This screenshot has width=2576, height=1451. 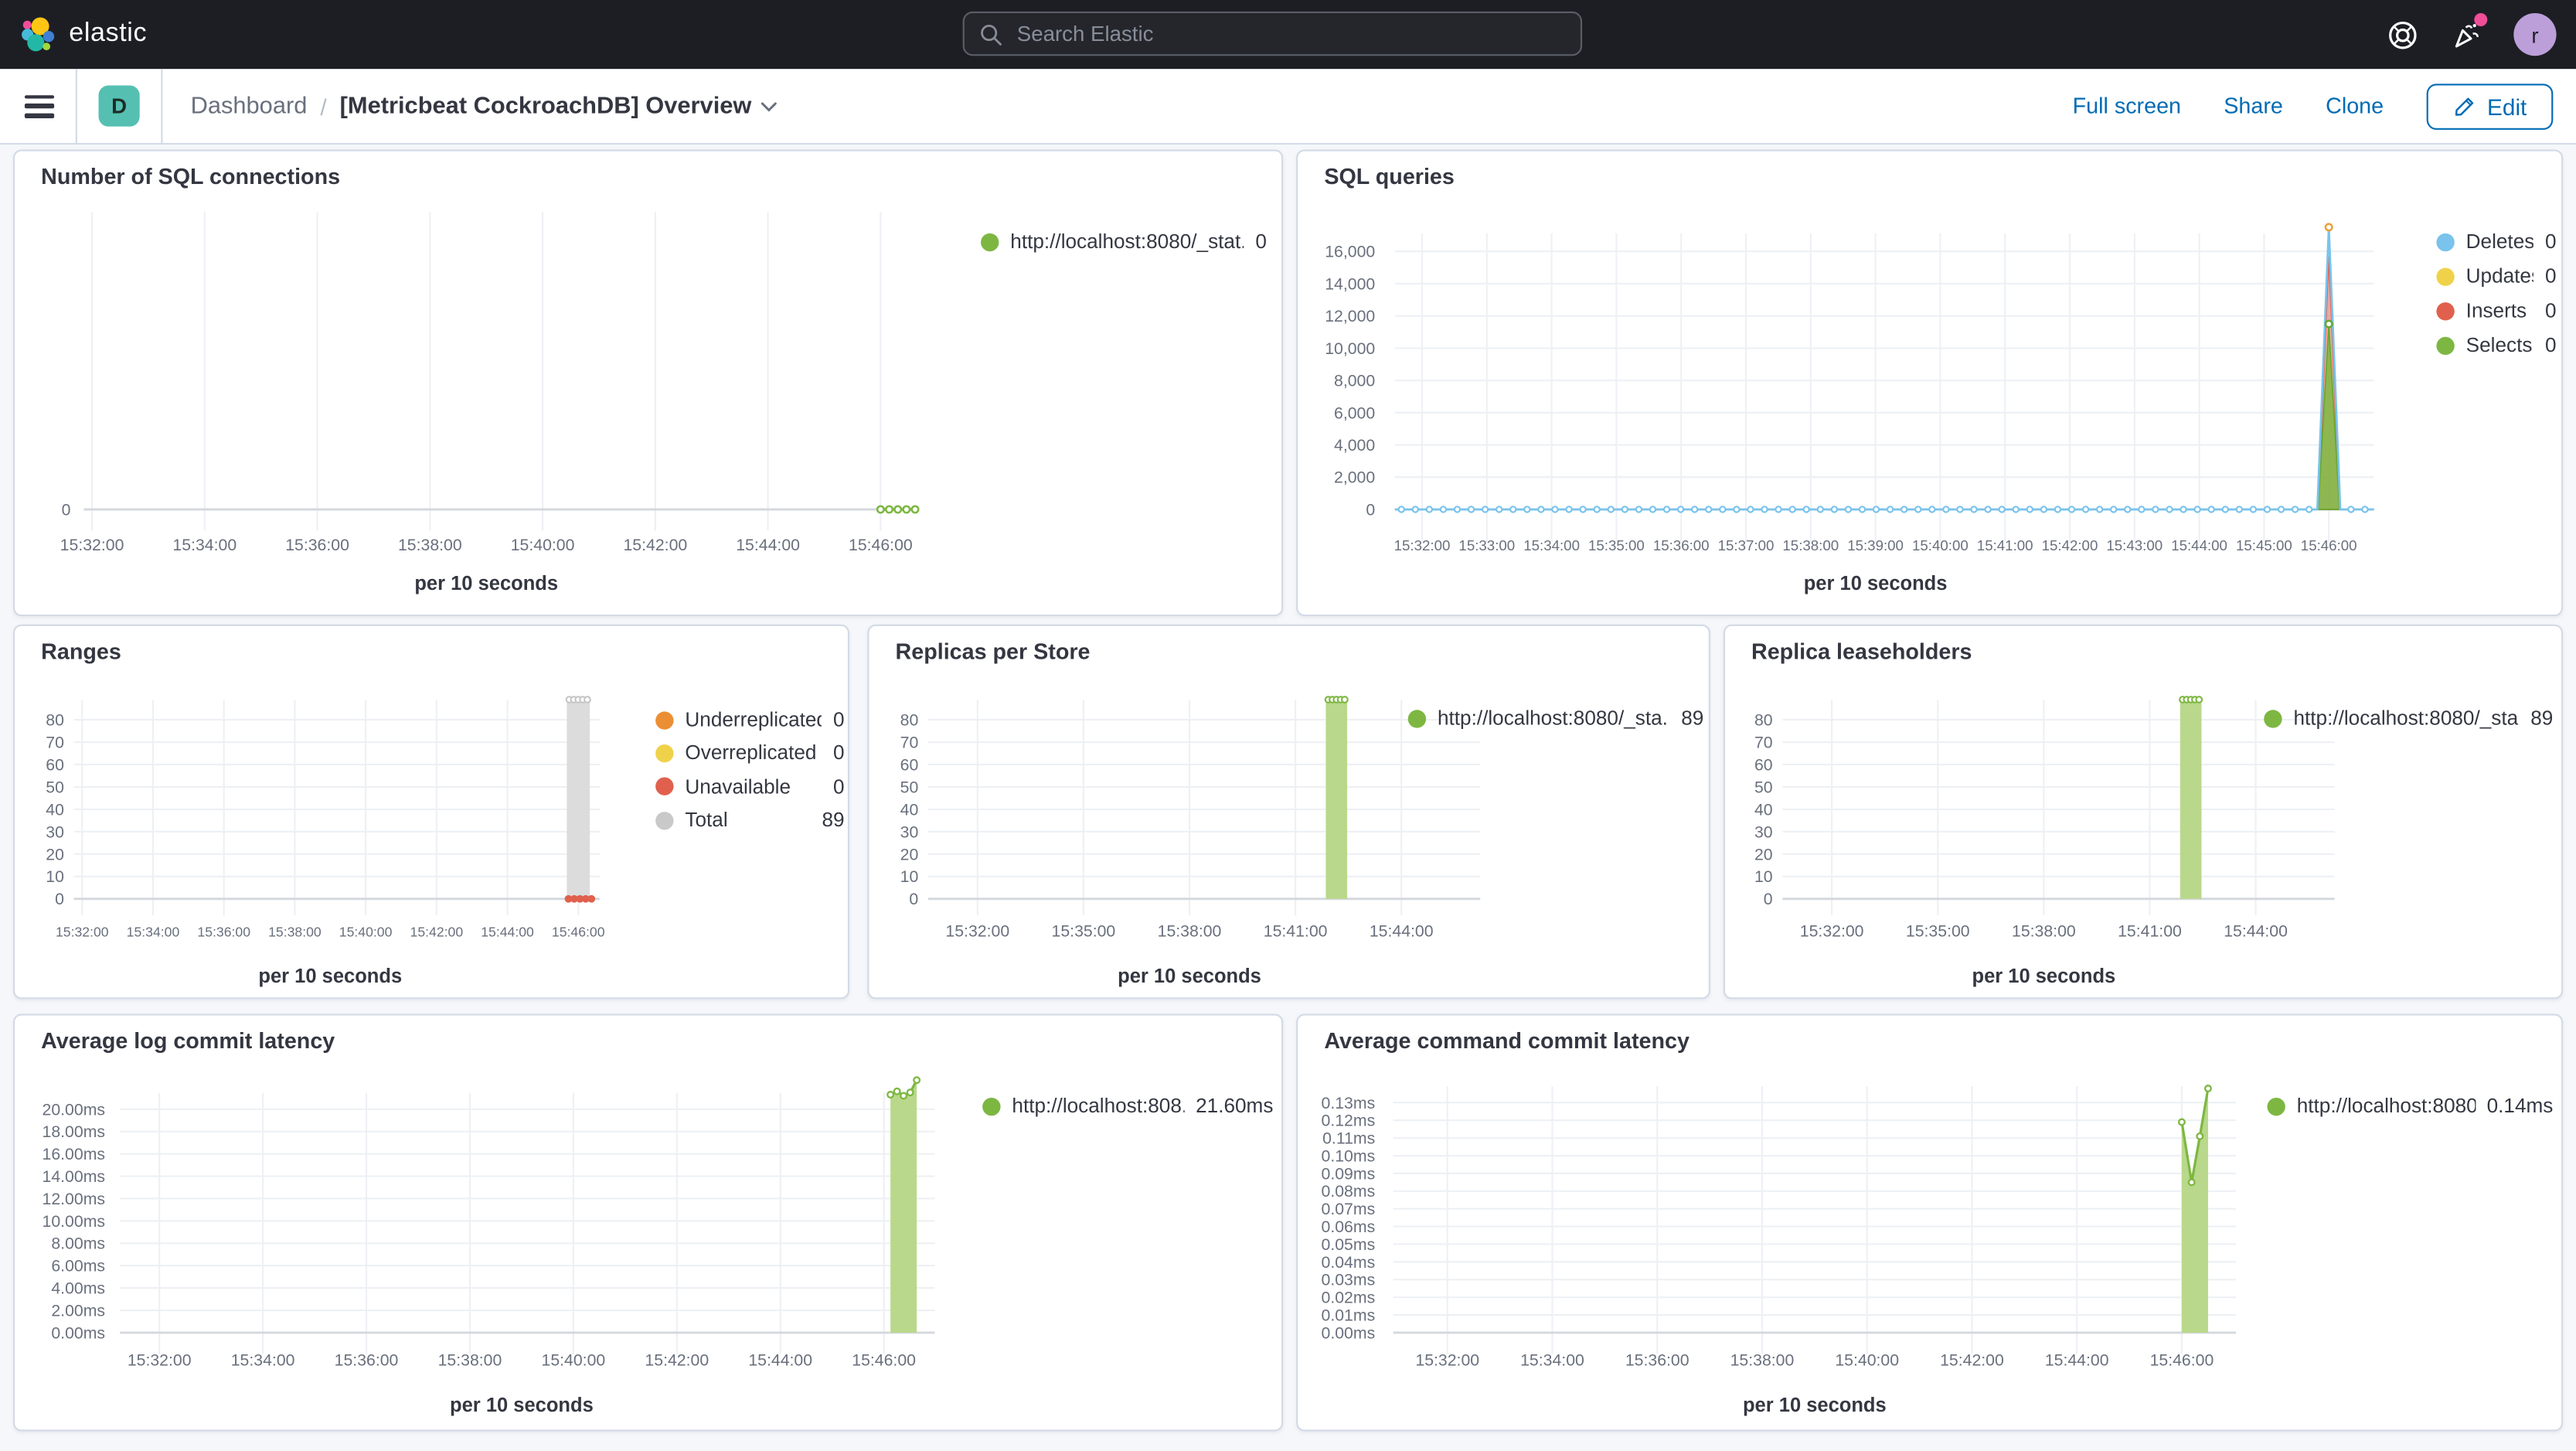 What do you see at coordinates (74, 1176) in the screenshot?
I see `y-axis-tick: 14.00ms` at bounding box center [74, 1176].